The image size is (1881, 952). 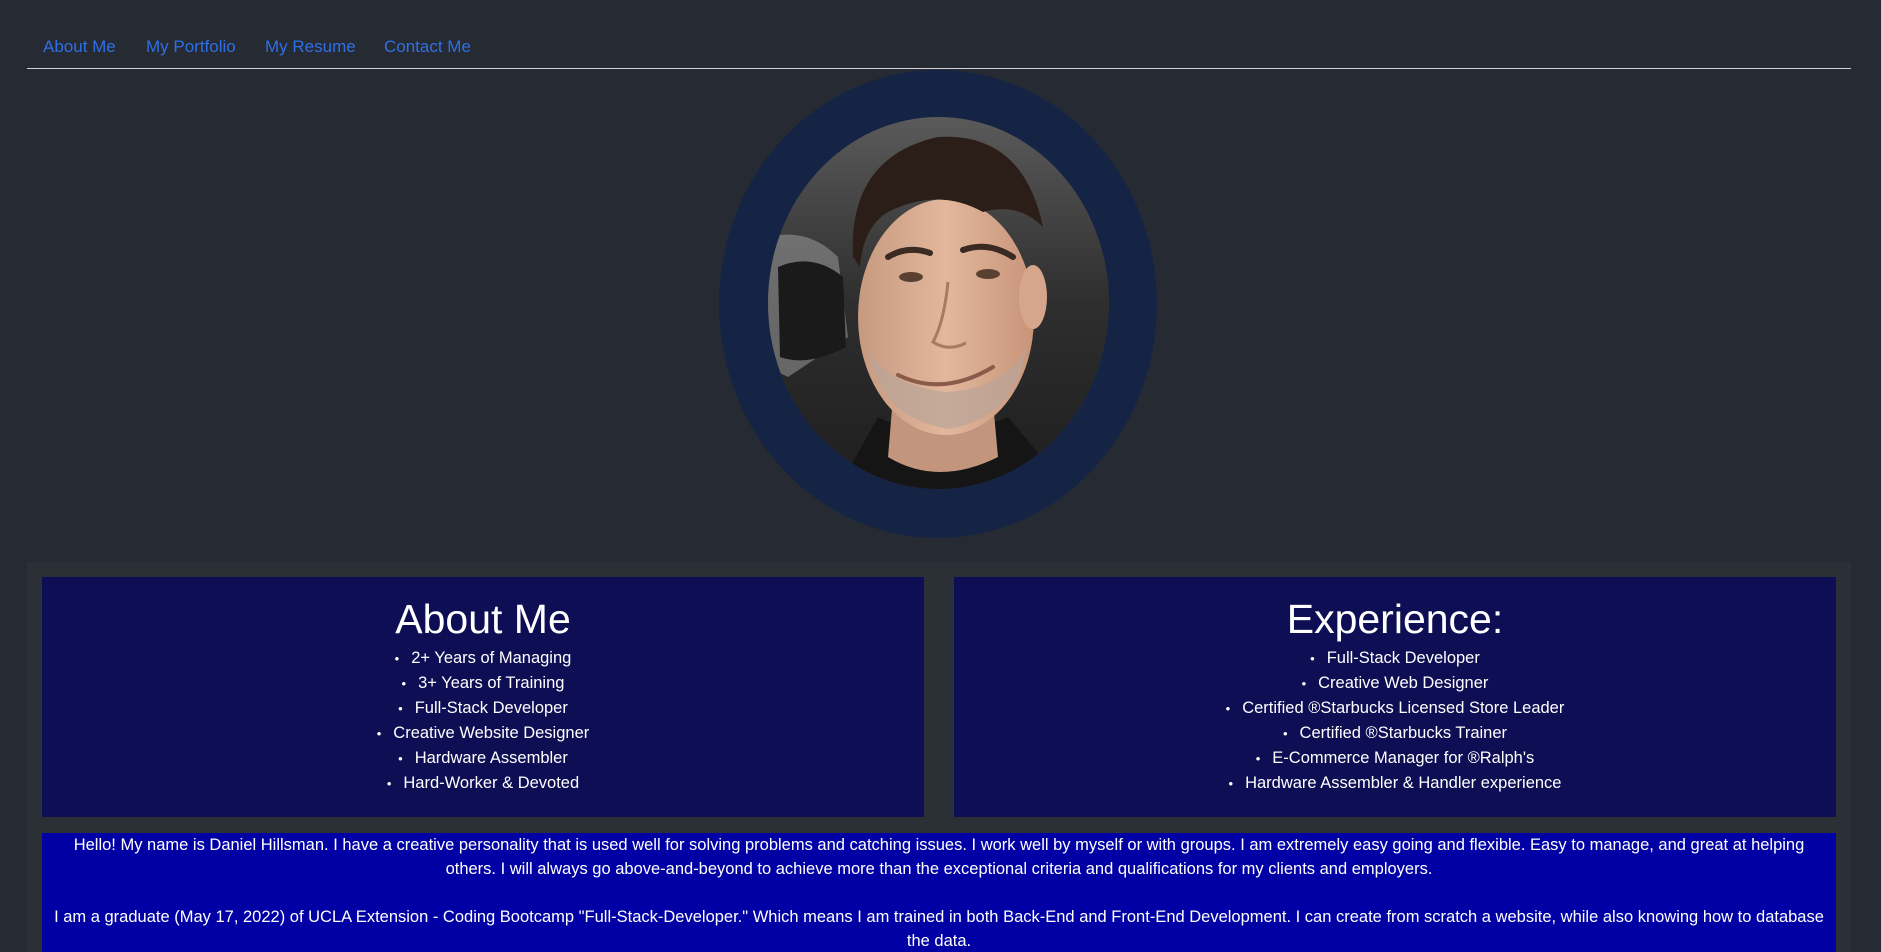 I want to click on about-me-item: • 3+ Years of Training, so click(x=483, y=683).